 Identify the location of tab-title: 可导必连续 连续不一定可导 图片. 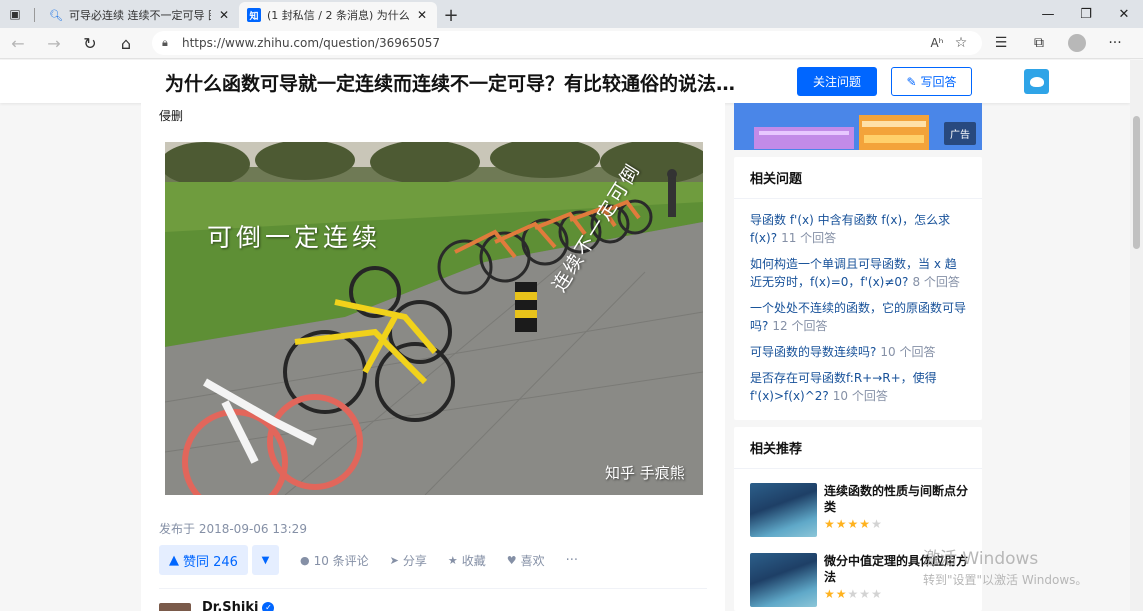
(140, 15).